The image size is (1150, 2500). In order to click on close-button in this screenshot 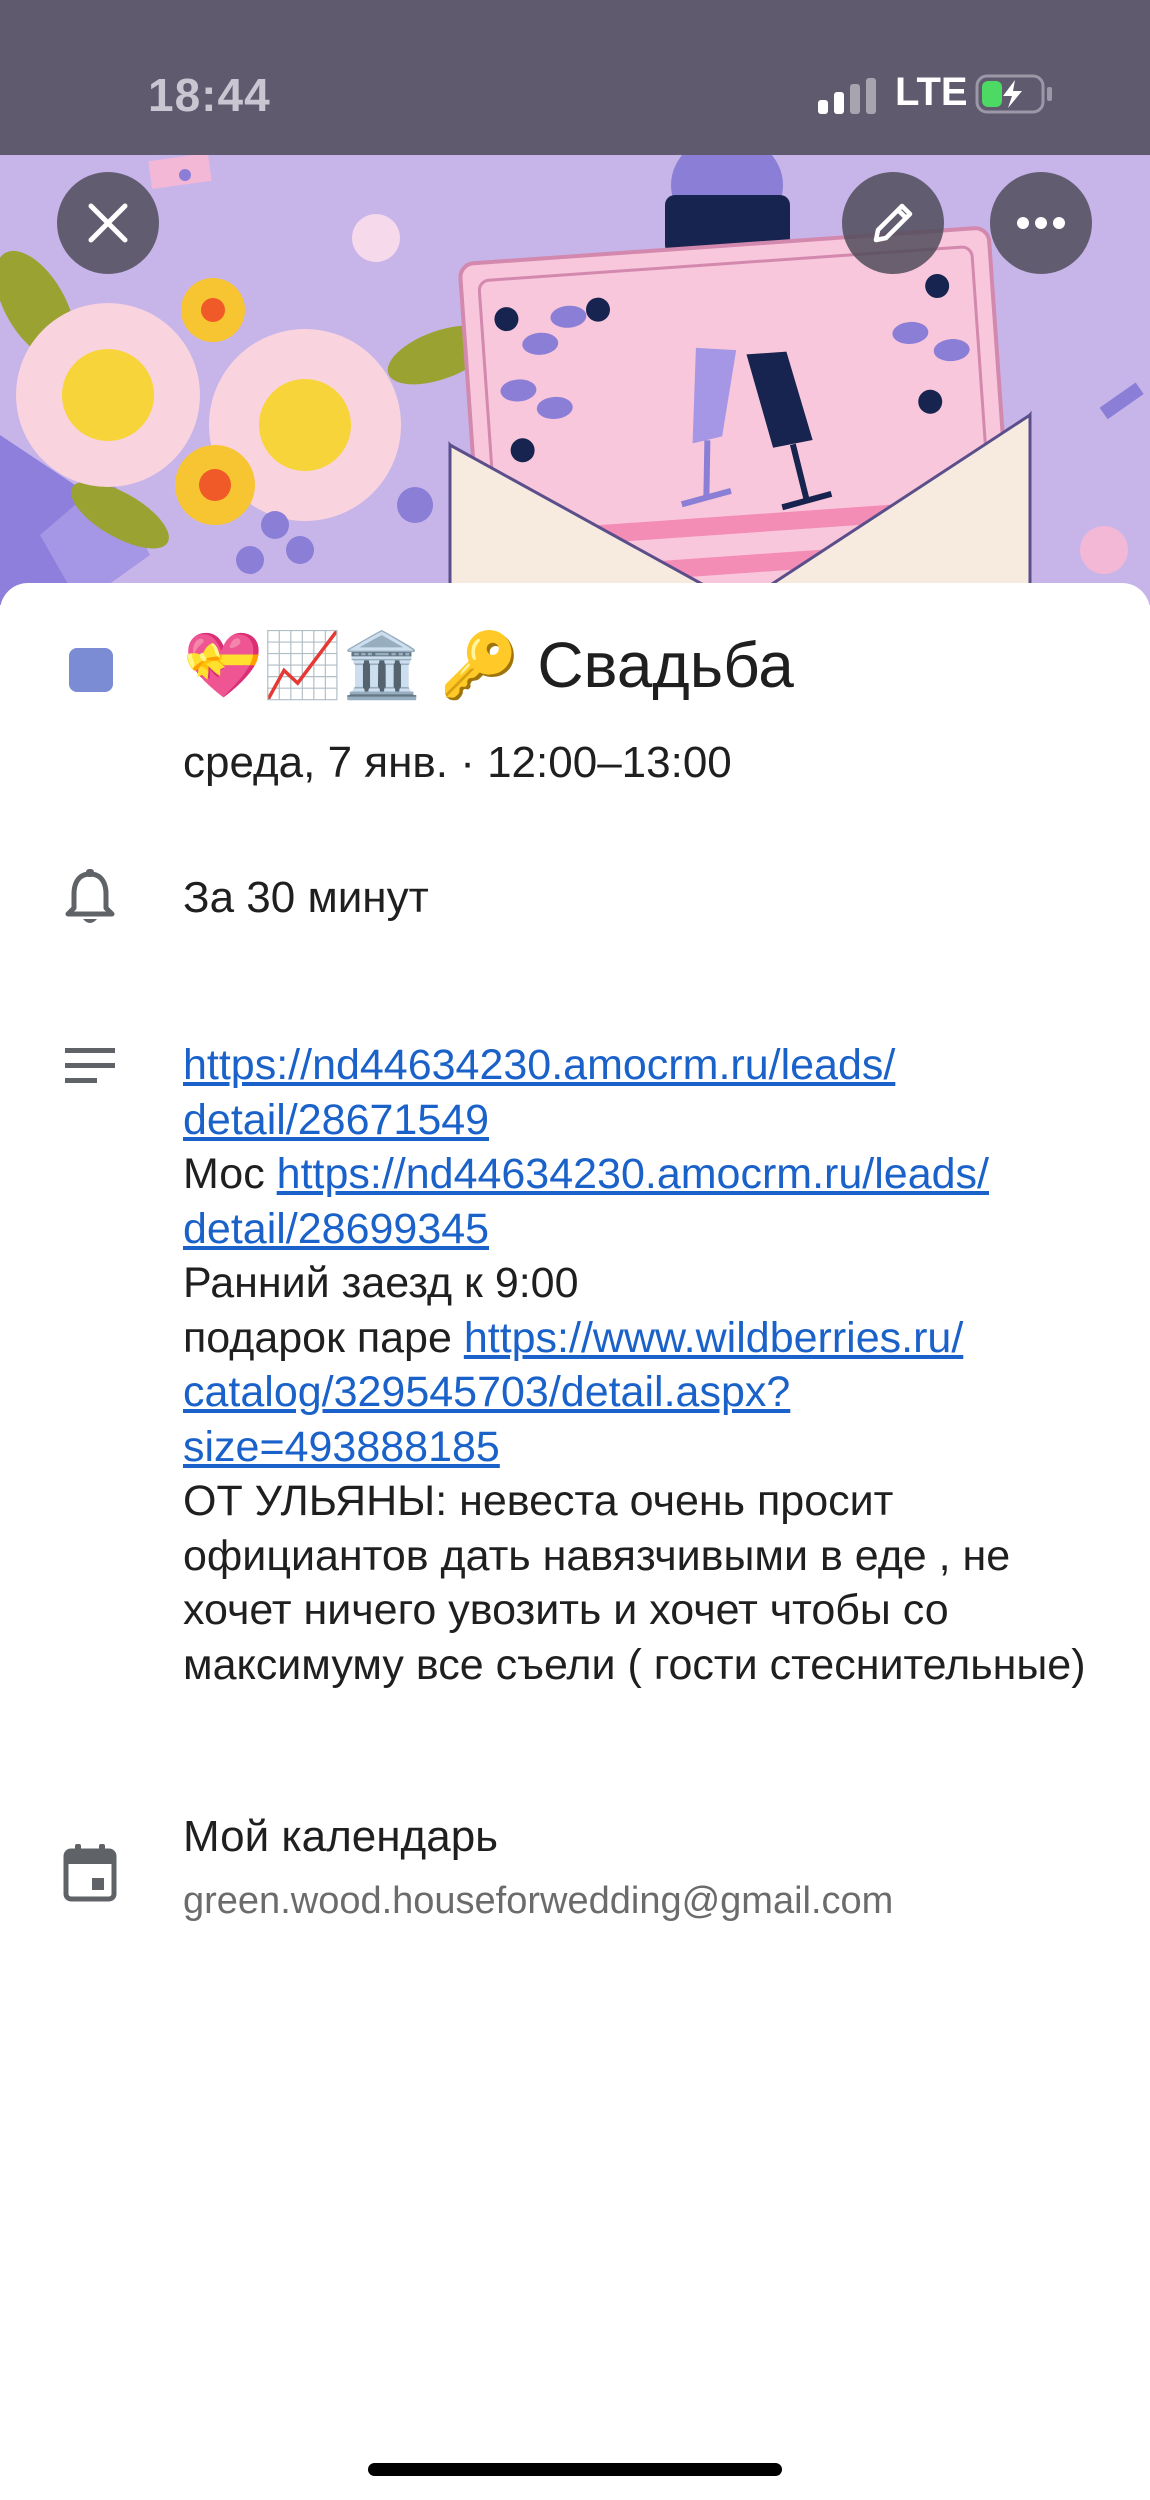, I will do `click(108, 223)`.